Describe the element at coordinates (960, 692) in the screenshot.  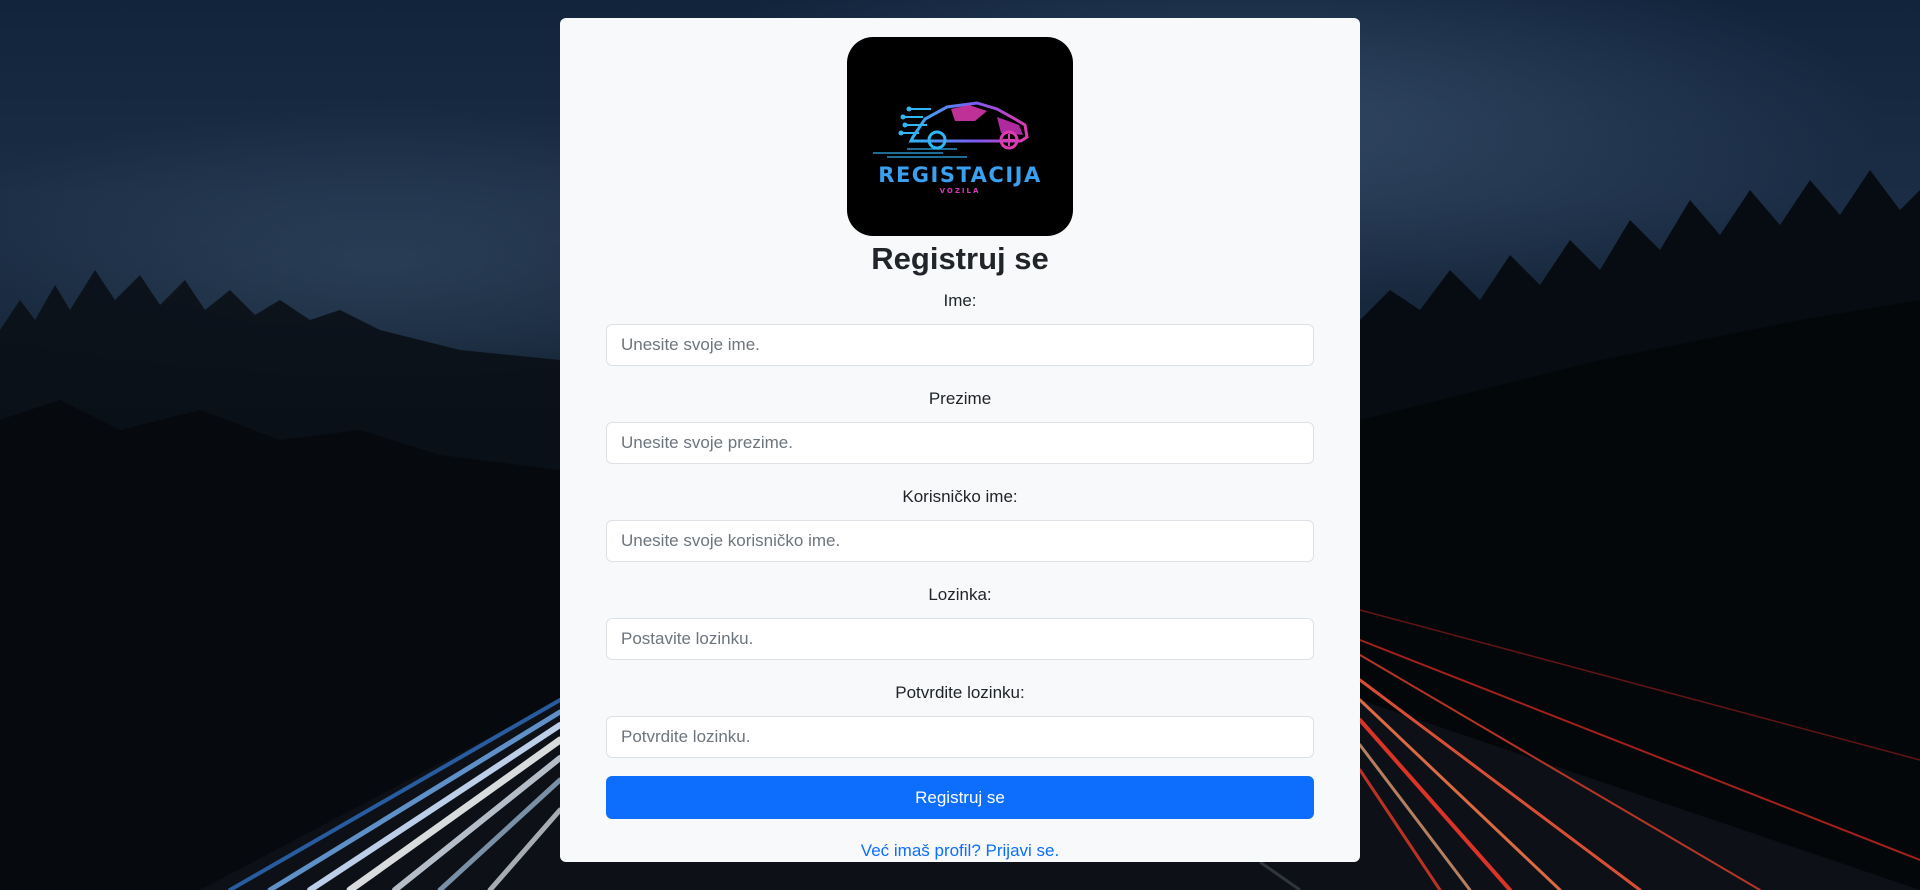
I see `confirm-password-label: Potvrdite lozinku:` at that location.